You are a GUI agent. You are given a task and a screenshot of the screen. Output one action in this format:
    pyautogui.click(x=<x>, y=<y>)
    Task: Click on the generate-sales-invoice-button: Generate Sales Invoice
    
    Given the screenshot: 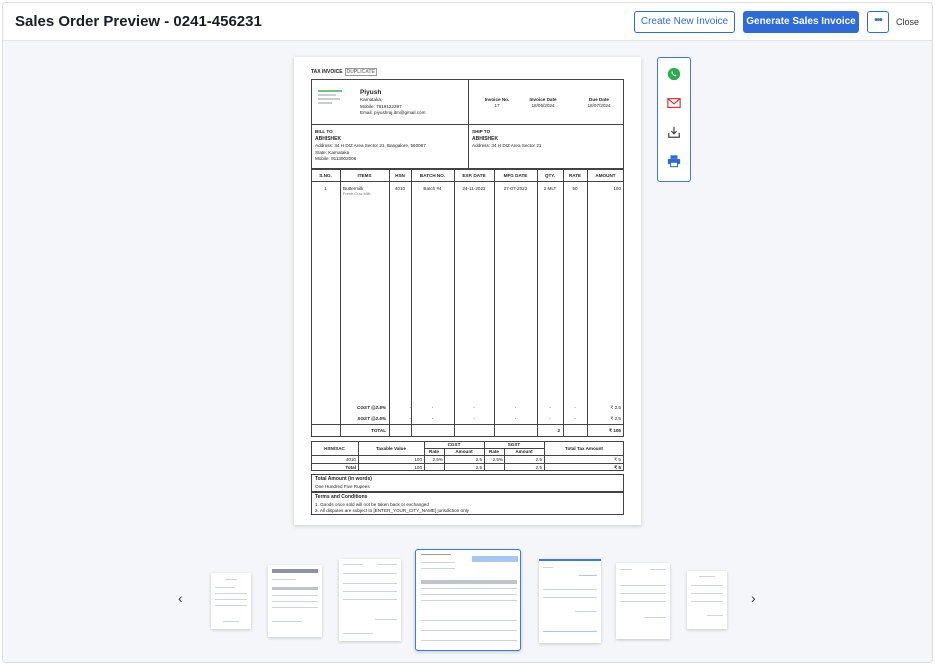 What is the action you would take?
    pyautogui.click(x=801, y=22)
    